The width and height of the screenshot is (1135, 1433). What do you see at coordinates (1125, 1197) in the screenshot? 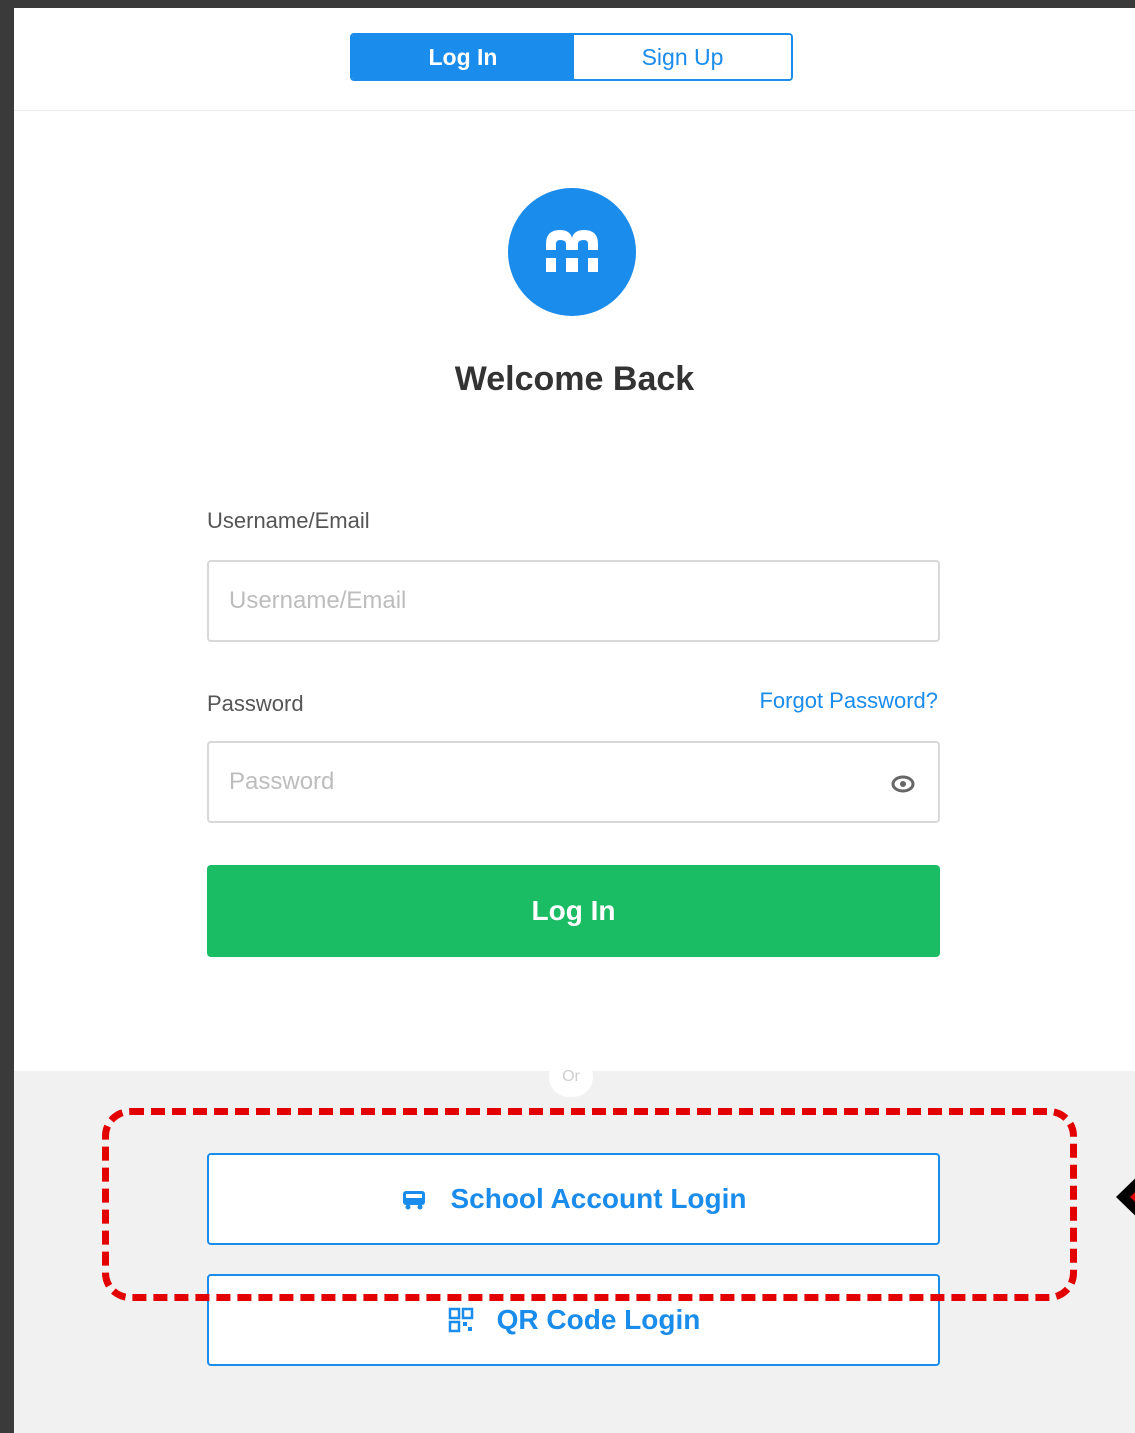
I see `pointer-arrow-icon` at bounding box center [1125, 1197].